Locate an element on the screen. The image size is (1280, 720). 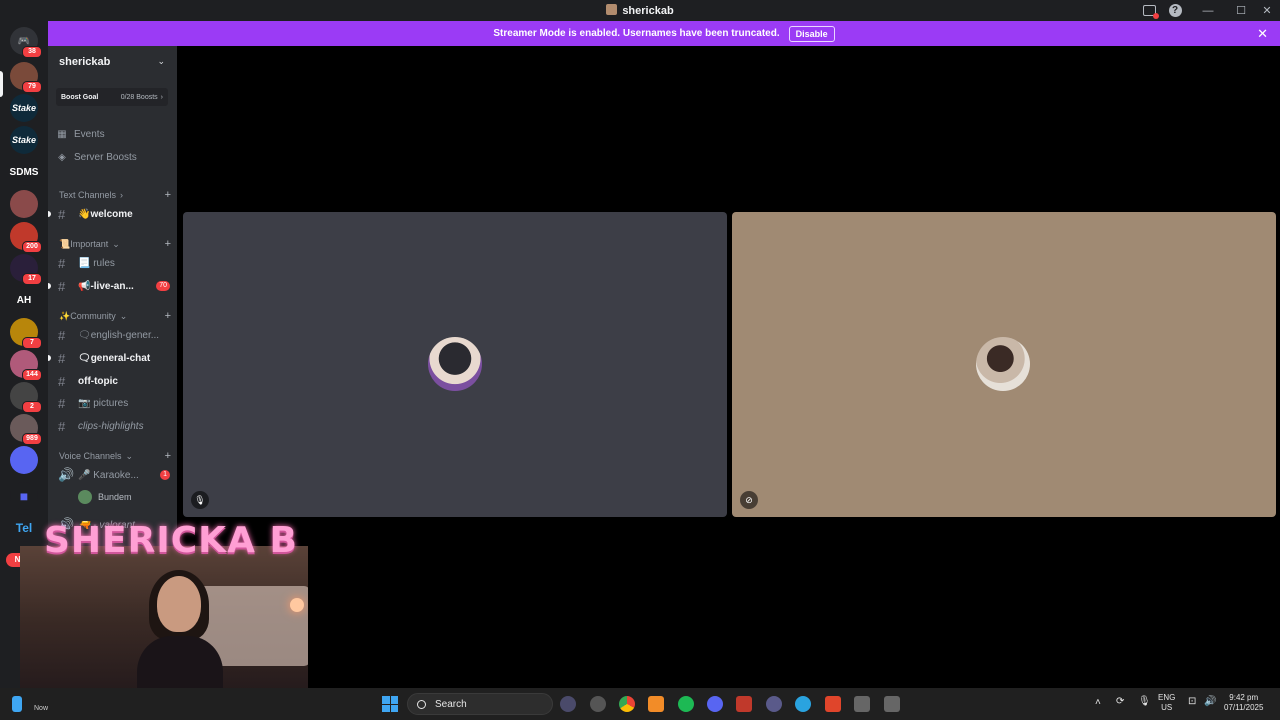
start-button is located at coordinates (390, 704).